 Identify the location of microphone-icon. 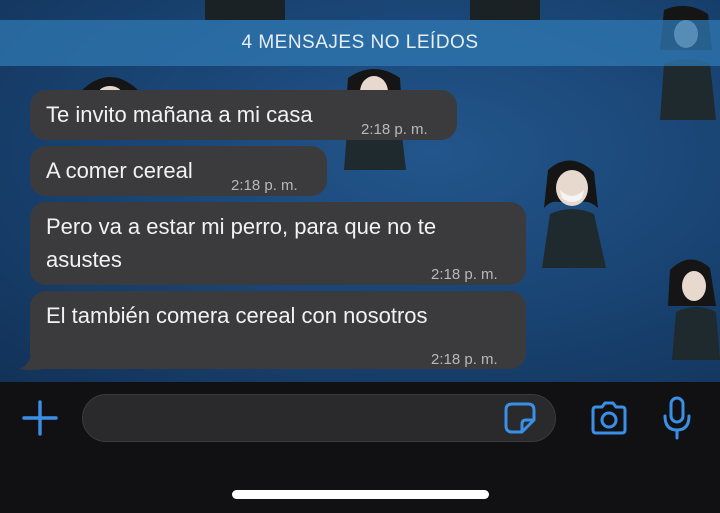
(677, 418).